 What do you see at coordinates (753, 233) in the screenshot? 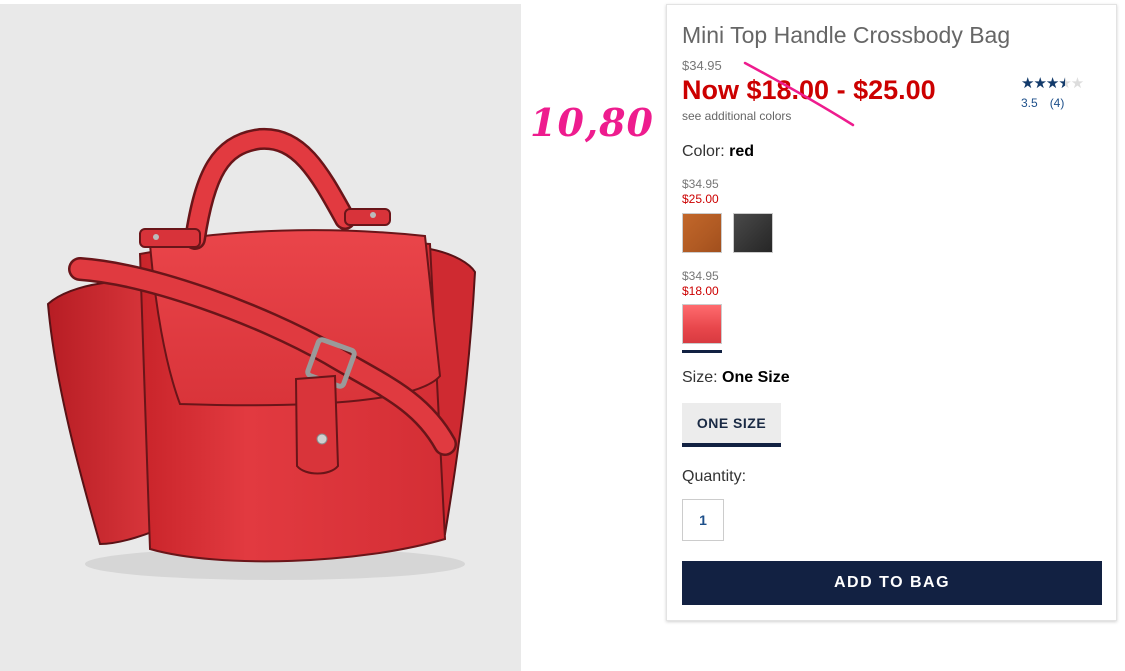
I see `color-swatch-black` at bounding box center [753, 233].